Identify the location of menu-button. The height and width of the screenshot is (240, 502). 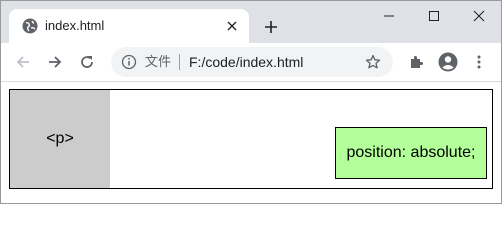
(479, 62).